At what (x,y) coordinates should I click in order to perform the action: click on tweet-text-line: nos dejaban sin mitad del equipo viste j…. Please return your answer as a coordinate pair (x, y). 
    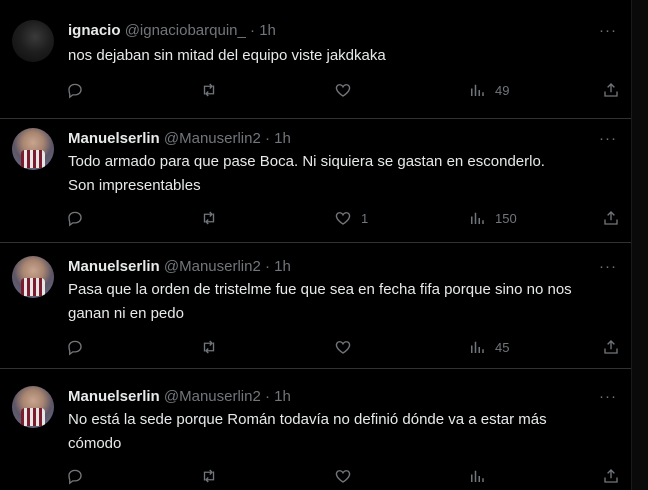
    Looking at the image, I should click on (227, 55).